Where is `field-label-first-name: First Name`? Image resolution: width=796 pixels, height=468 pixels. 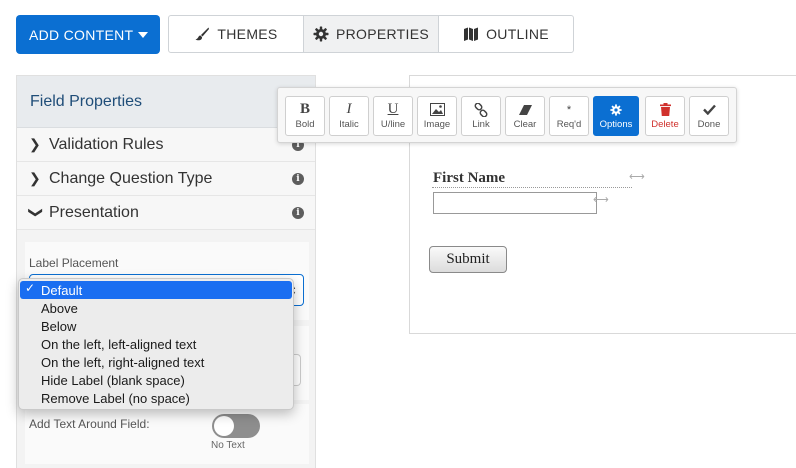 field-label-first-name: First Name is located at coordinates (469, 178).